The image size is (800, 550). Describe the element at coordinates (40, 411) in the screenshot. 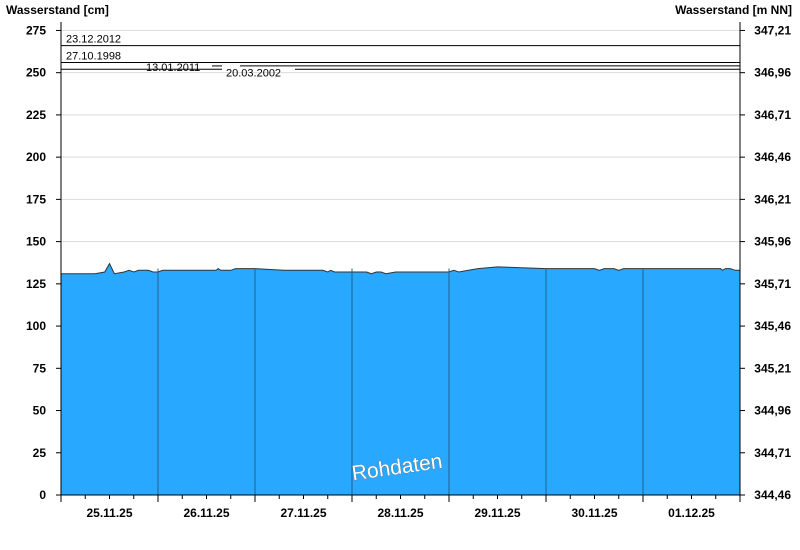

I see `y-tick-label: 50` at that location.